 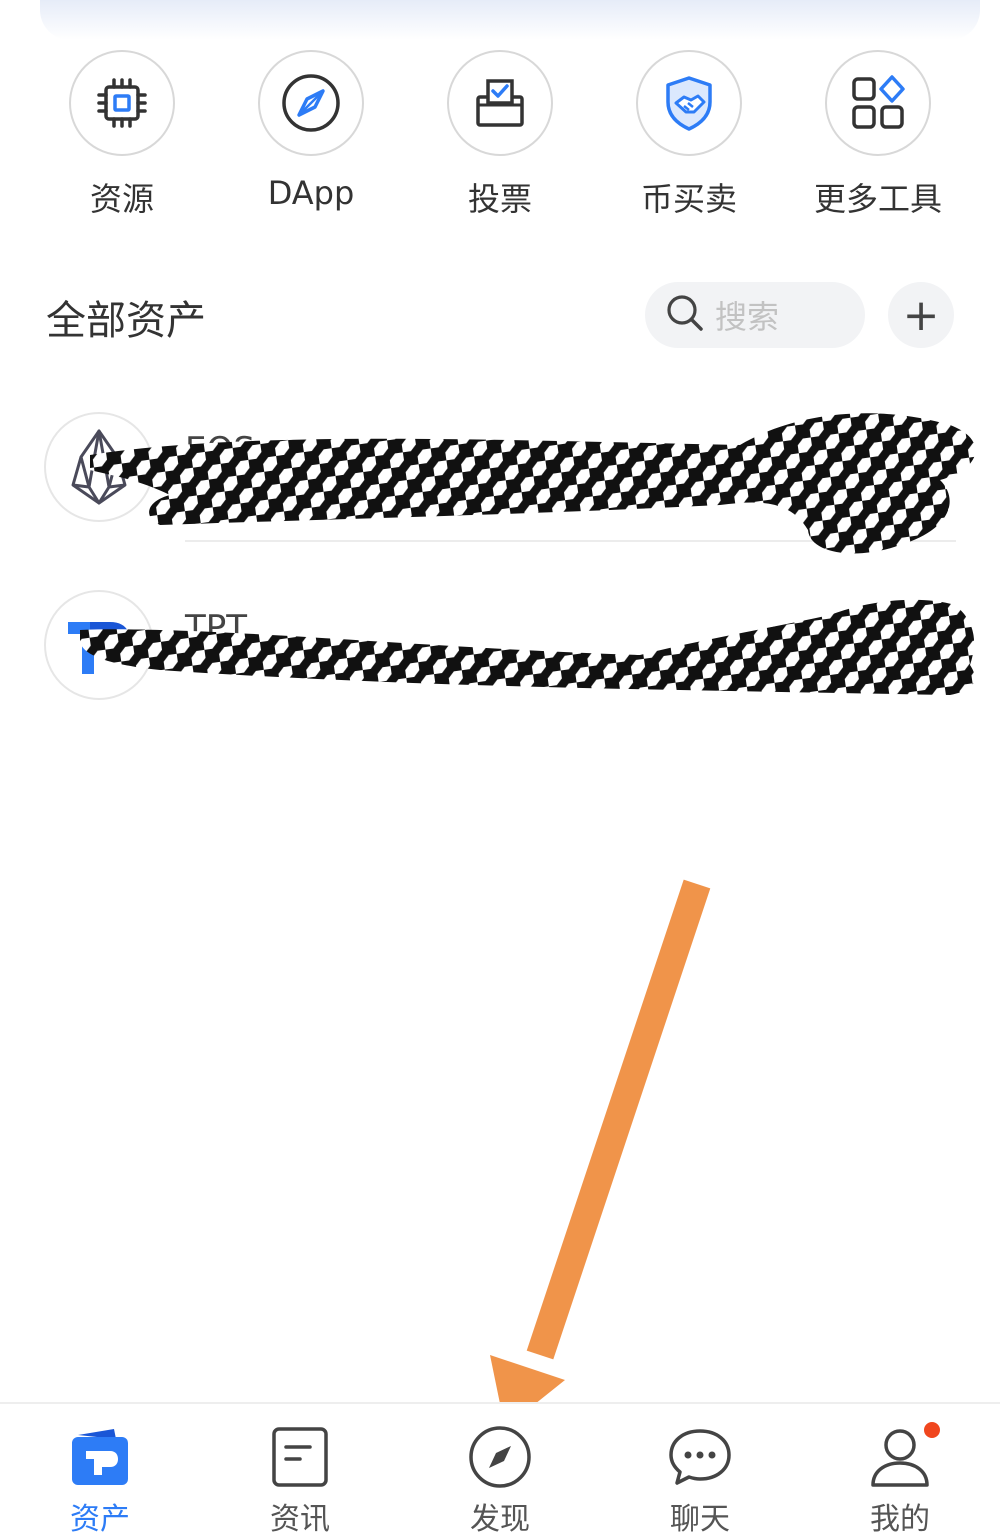 What do you see at coordinates (500, 1519) in the screenshot?
I see `nav-label: 发现` at bounding box center [500, 1519].